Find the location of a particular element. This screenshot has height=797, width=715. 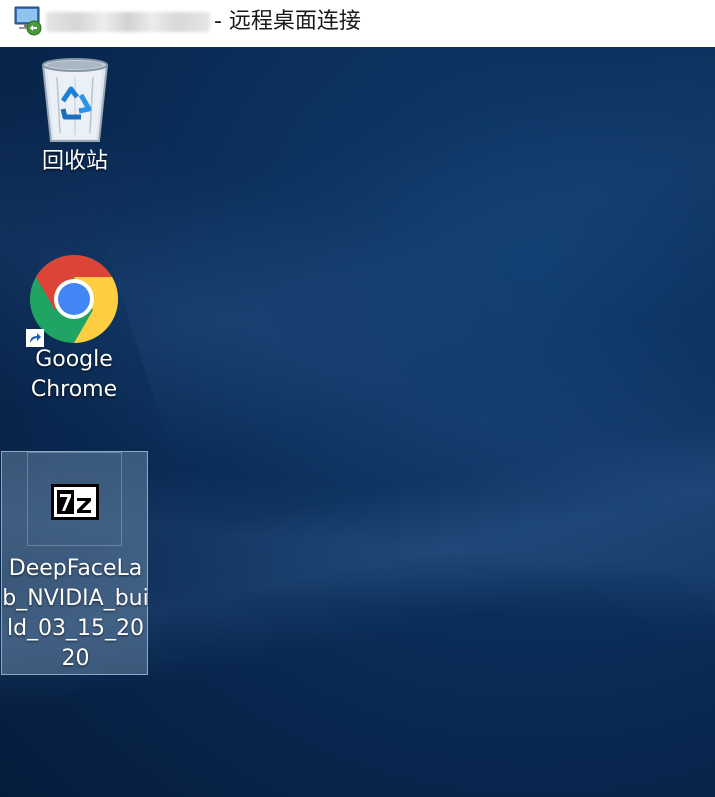

7zip-archive-icon is located at coordinates (75, 502).